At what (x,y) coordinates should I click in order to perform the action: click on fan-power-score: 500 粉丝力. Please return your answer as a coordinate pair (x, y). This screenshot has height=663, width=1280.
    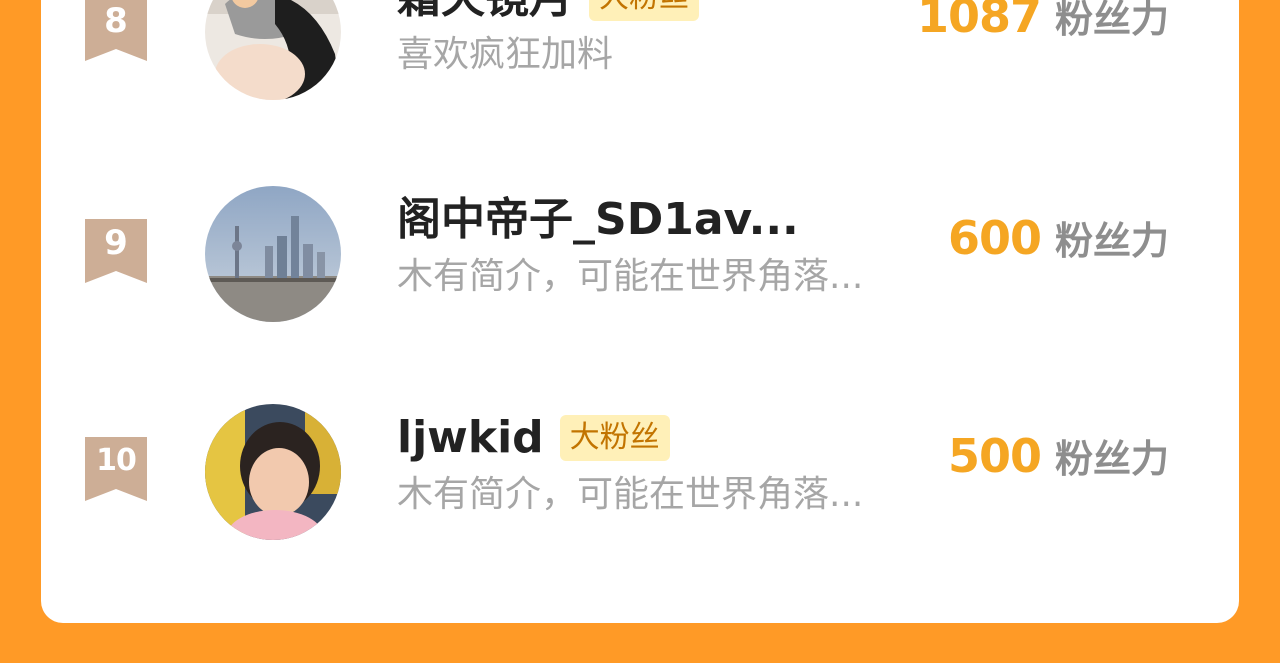
    Looking at the image, I should click on (1058, 458).